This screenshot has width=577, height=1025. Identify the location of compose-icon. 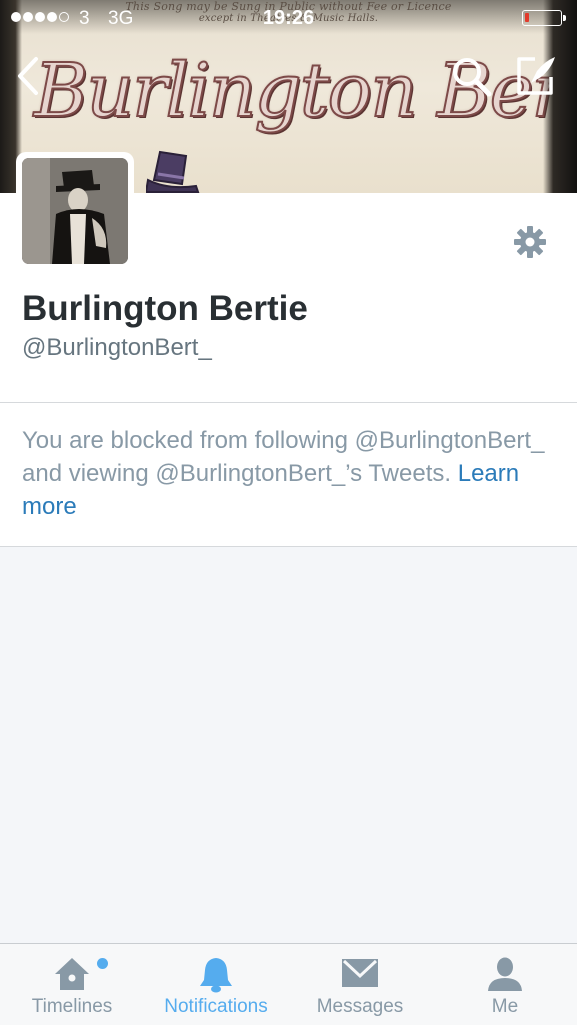
(537, 76).